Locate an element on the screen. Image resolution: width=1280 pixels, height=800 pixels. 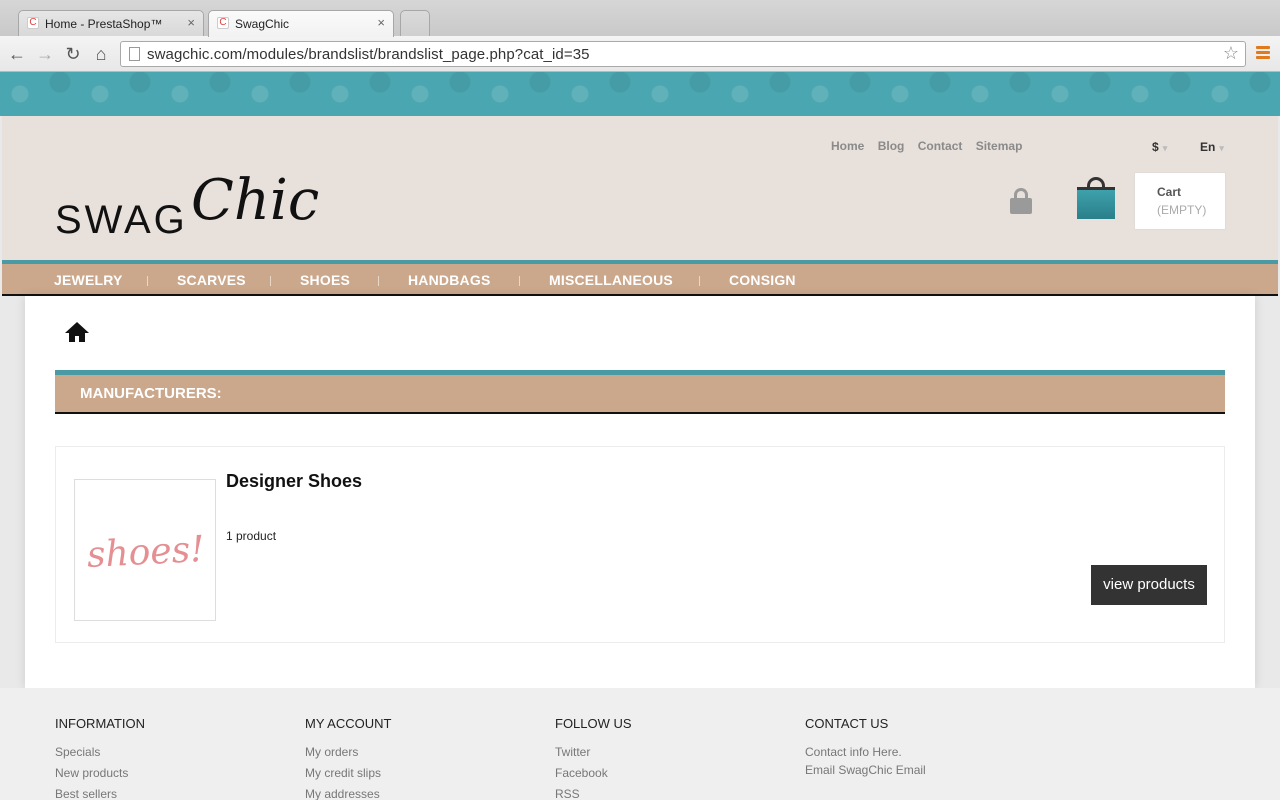
top-link-sitemap: Sitemap is located at coordinates (999, 146).